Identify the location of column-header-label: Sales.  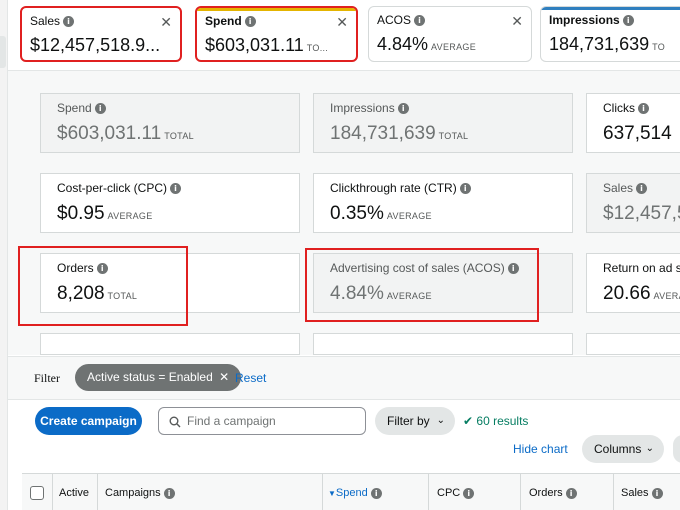
(635, 493).